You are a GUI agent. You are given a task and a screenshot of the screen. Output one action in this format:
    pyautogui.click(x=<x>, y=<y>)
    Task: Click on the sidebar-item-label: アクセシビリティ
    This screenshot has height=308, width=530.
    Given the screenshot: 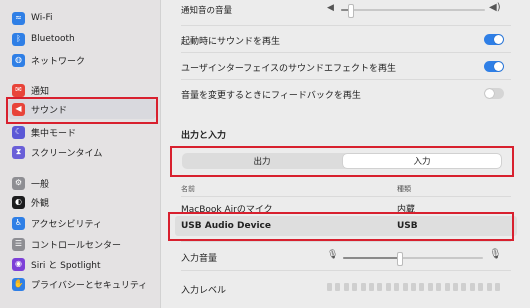 What is the action you would take?
    pyautogui.click(x=67, y=224)
    